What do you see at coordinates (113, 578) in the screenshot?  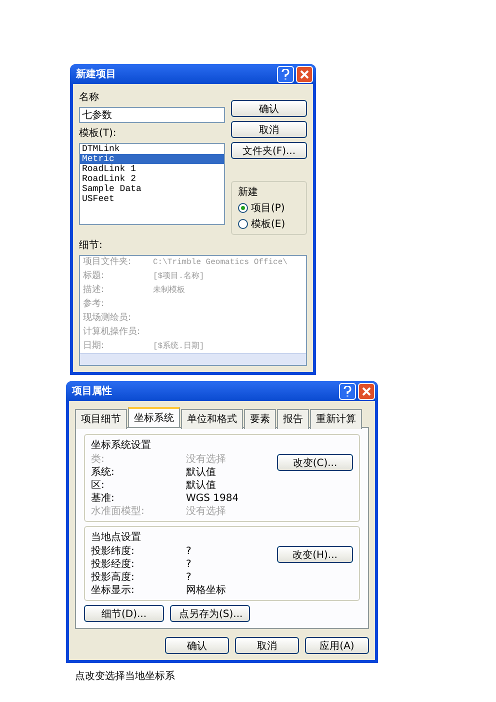 I see `setting-label: 投影高度:` at bounding box center [113, 578].